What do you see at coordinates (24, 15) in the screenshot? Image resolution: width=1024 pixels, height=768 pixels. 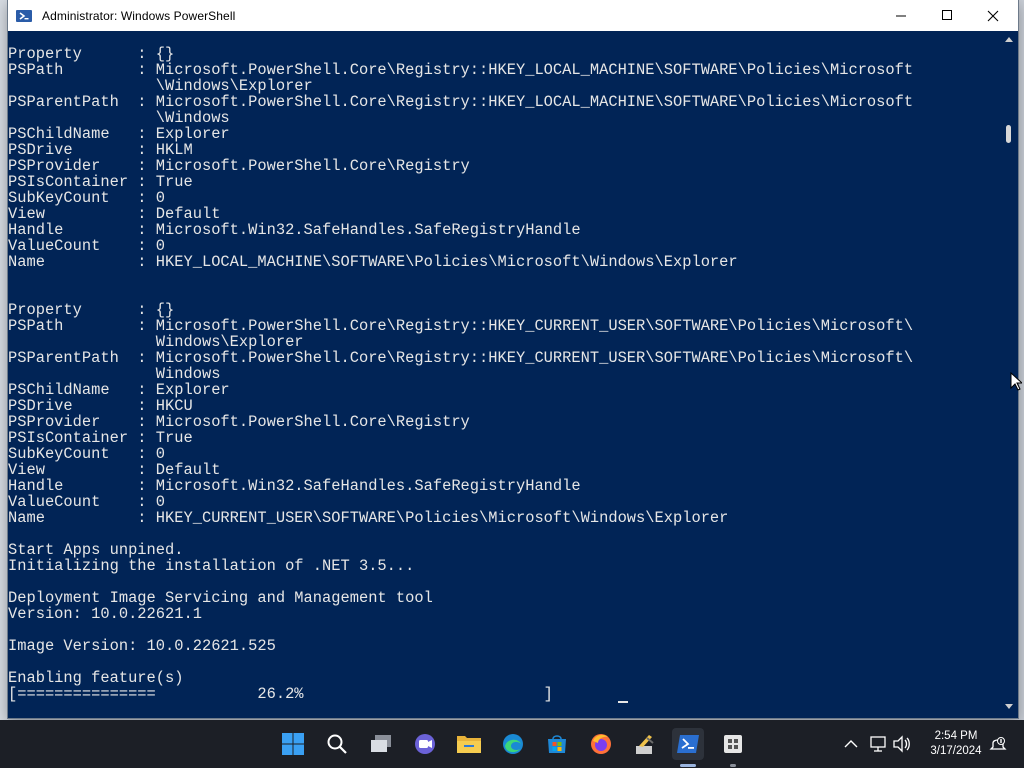 I see `powershell-app-icon` at bounding box center [24, 15].